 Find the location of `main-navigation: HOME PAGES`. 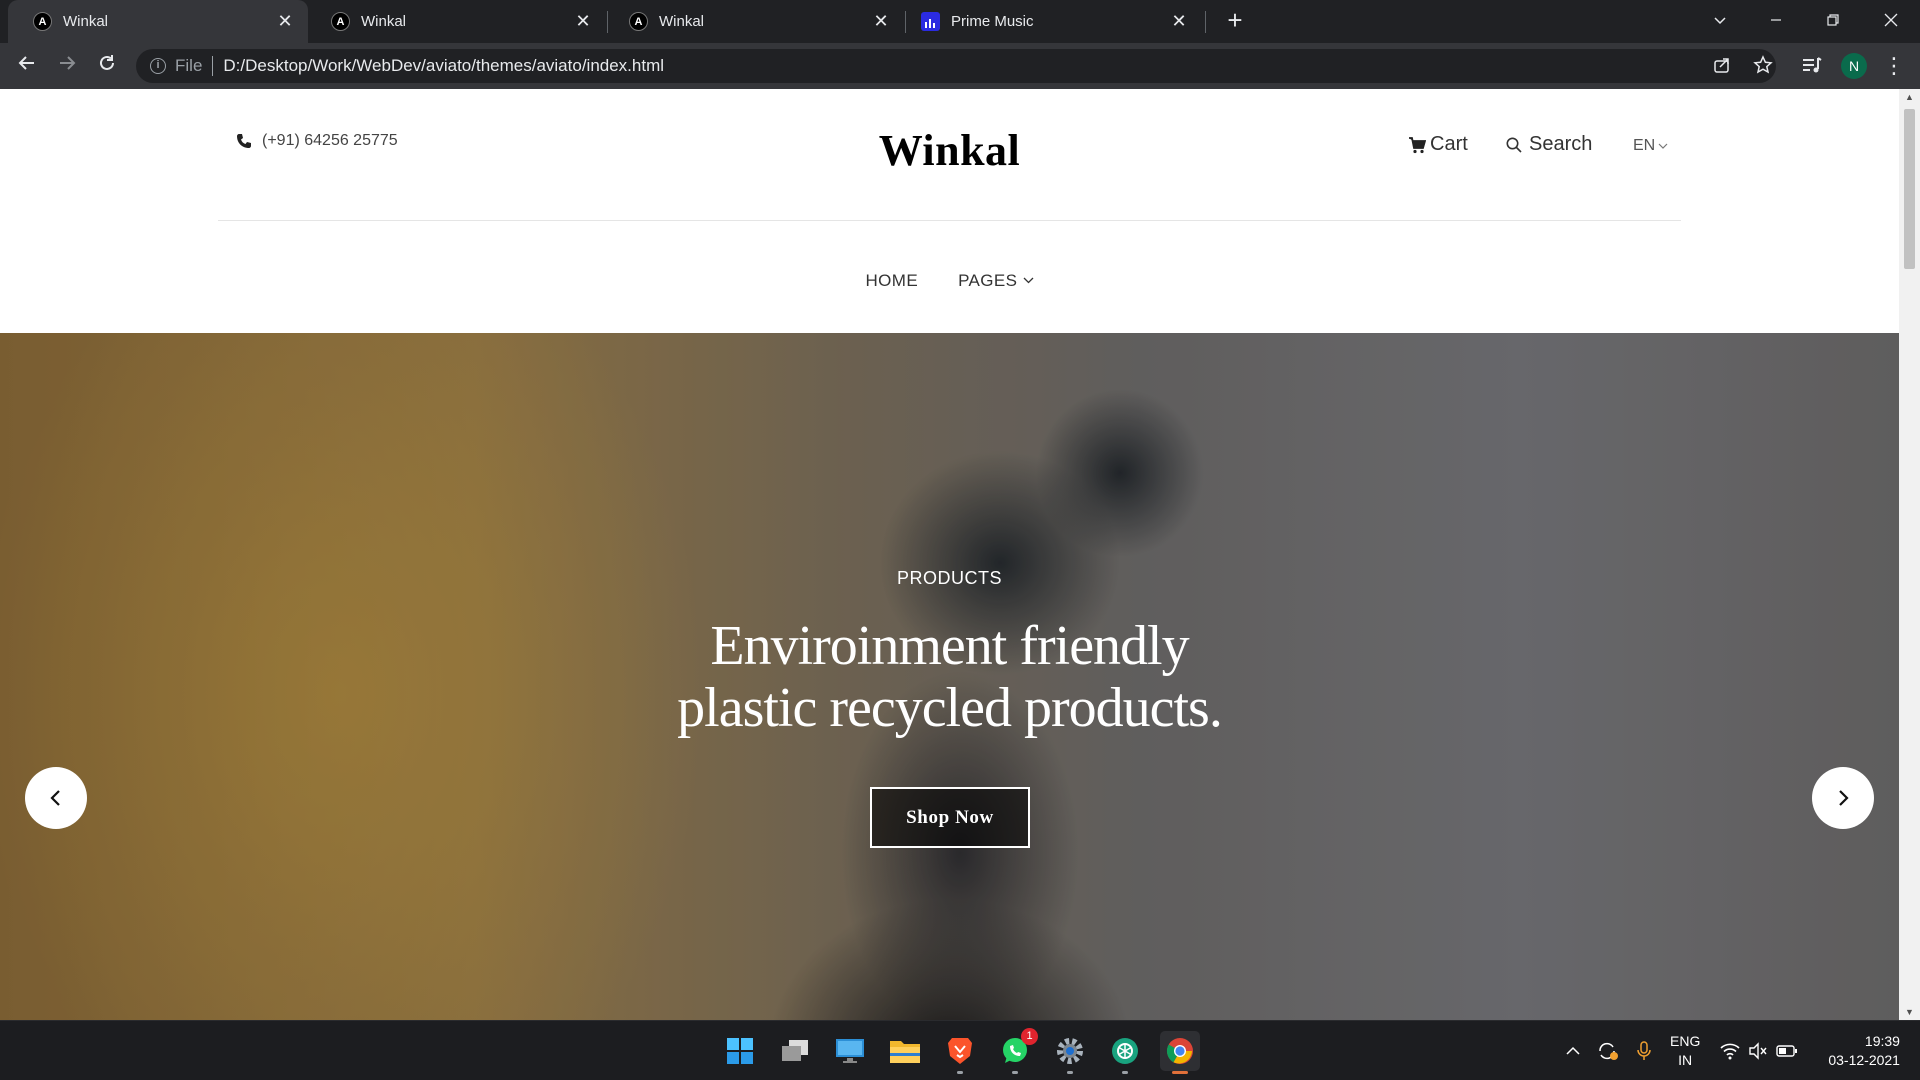

main-navigation: HOME PAGES is located at coordinates (949, 277).